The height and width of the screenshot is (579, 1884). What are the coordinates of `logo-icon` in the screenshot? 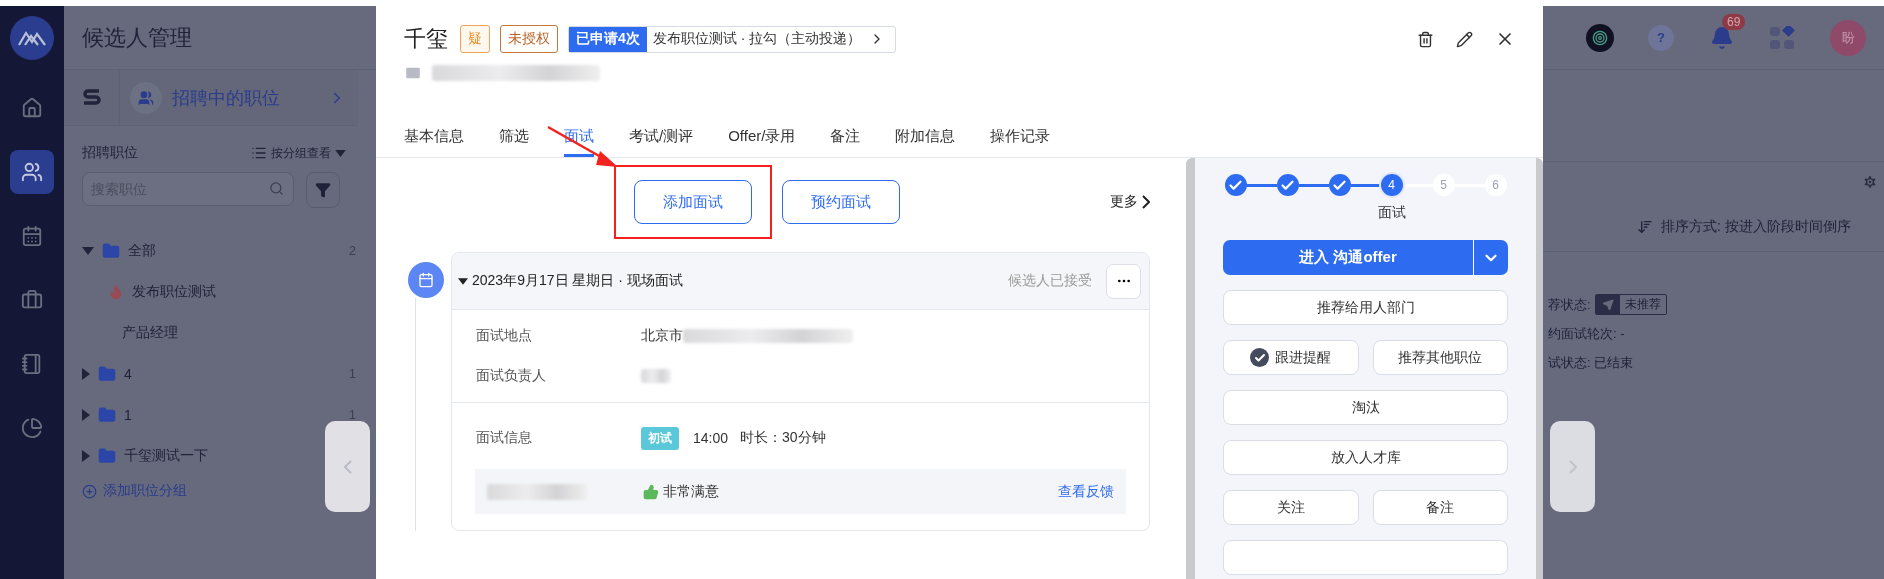 It's located at (32, 38).